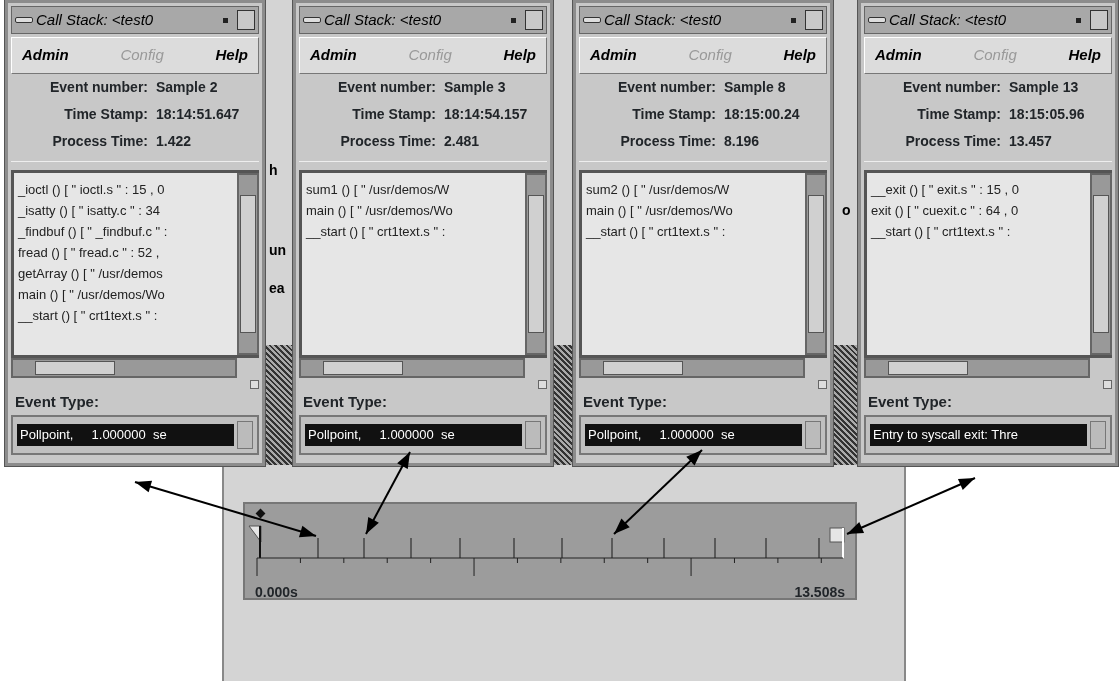  What do you see at coordinates (125, 273) in the screenshot?
I see `stack-frame: getArray () [ " /usr/demos` at bounding box center [125, 273].